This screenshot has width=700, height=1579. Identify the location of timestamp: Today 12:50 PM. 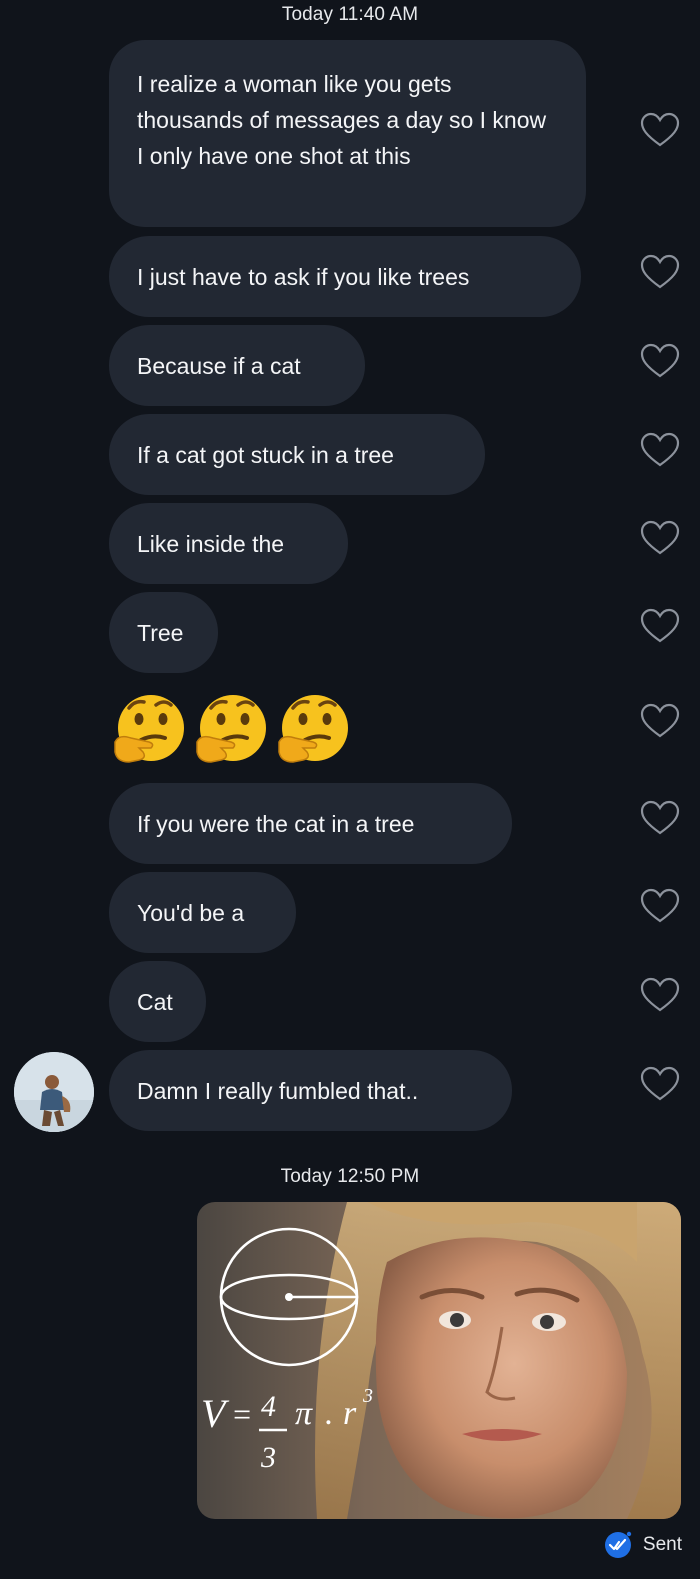
(350, 1176).